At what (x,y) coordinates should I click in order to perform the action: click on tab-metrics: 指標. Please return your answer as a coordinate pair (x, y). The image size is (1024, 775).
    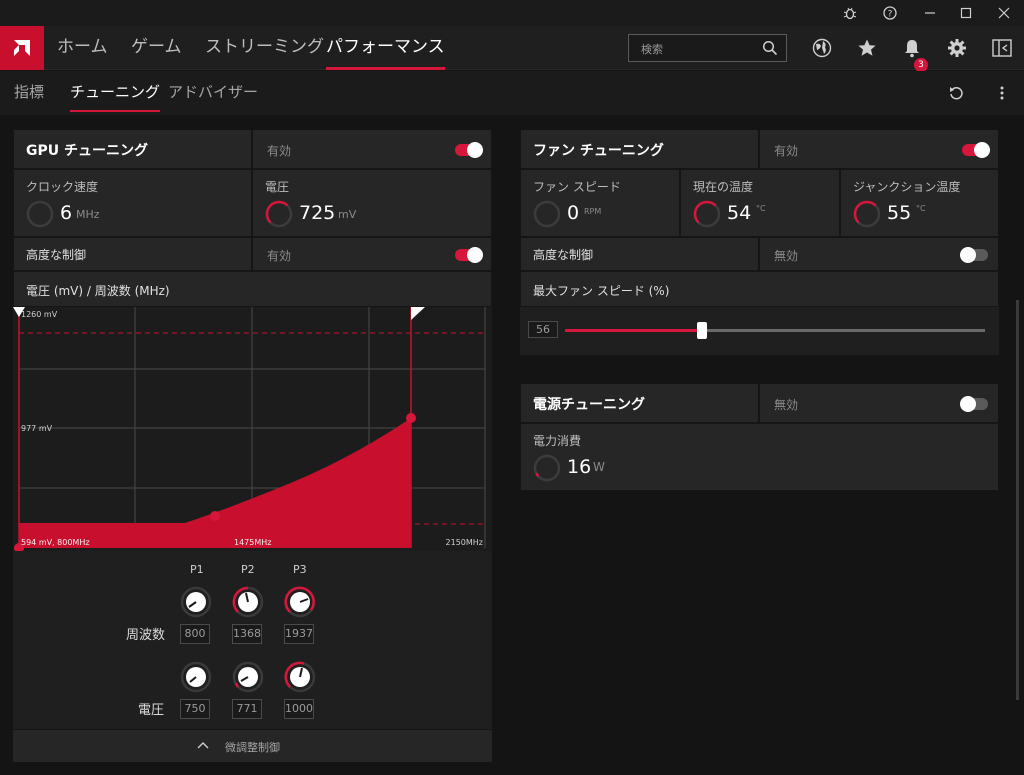
    Looking at the image, I should click on (29, 91).